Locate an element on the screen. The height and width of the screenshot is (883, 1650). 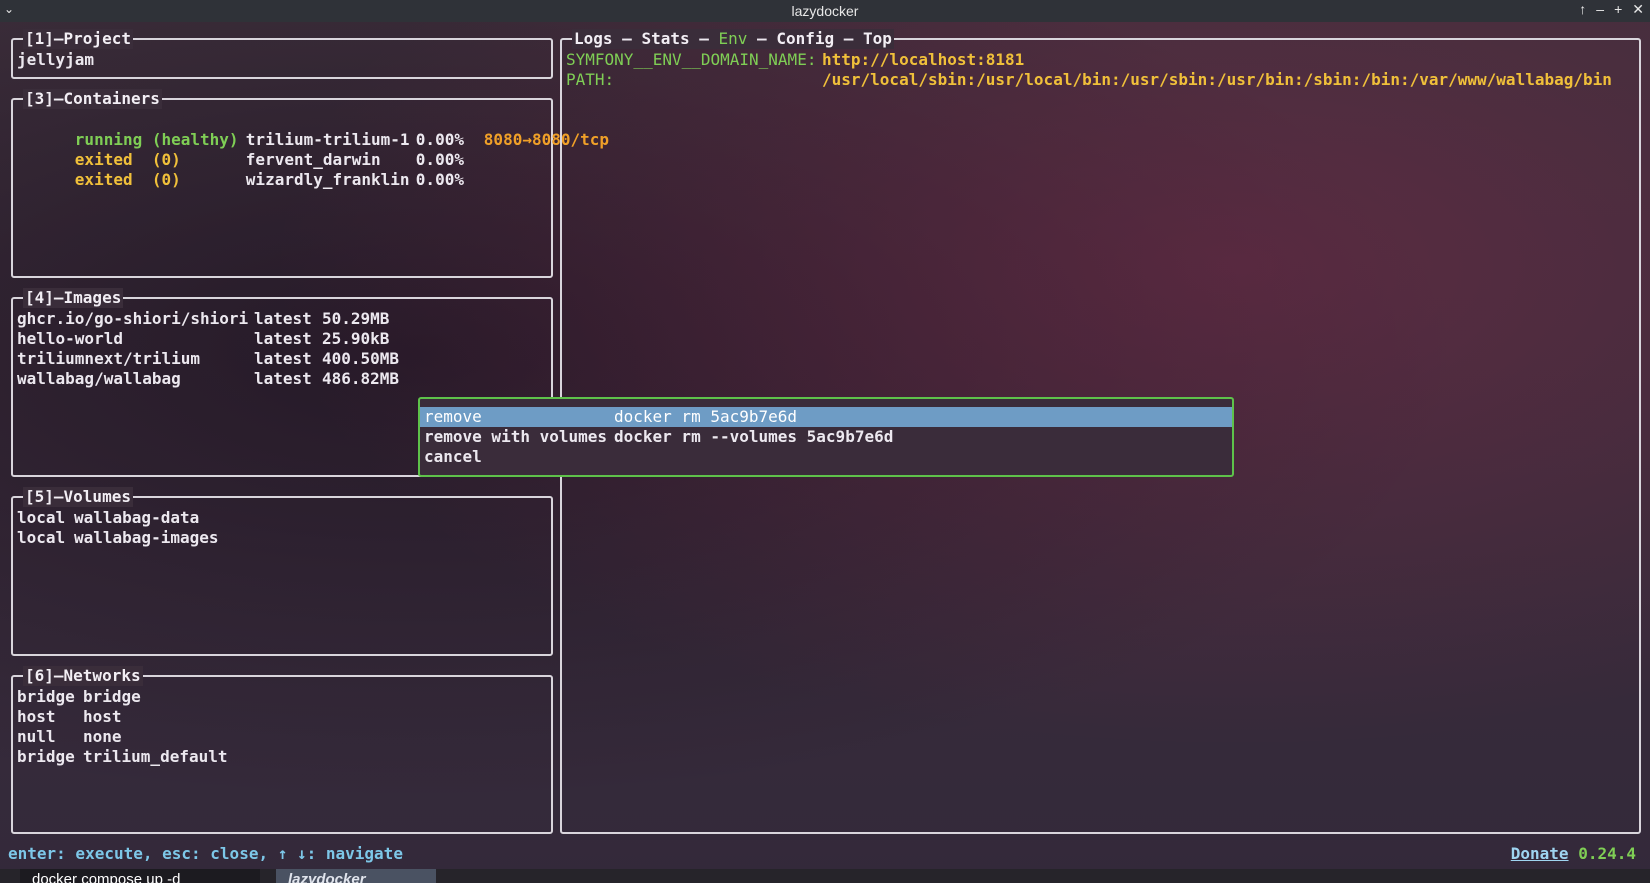
network-name: bridge is located at coordinates (112, 696).